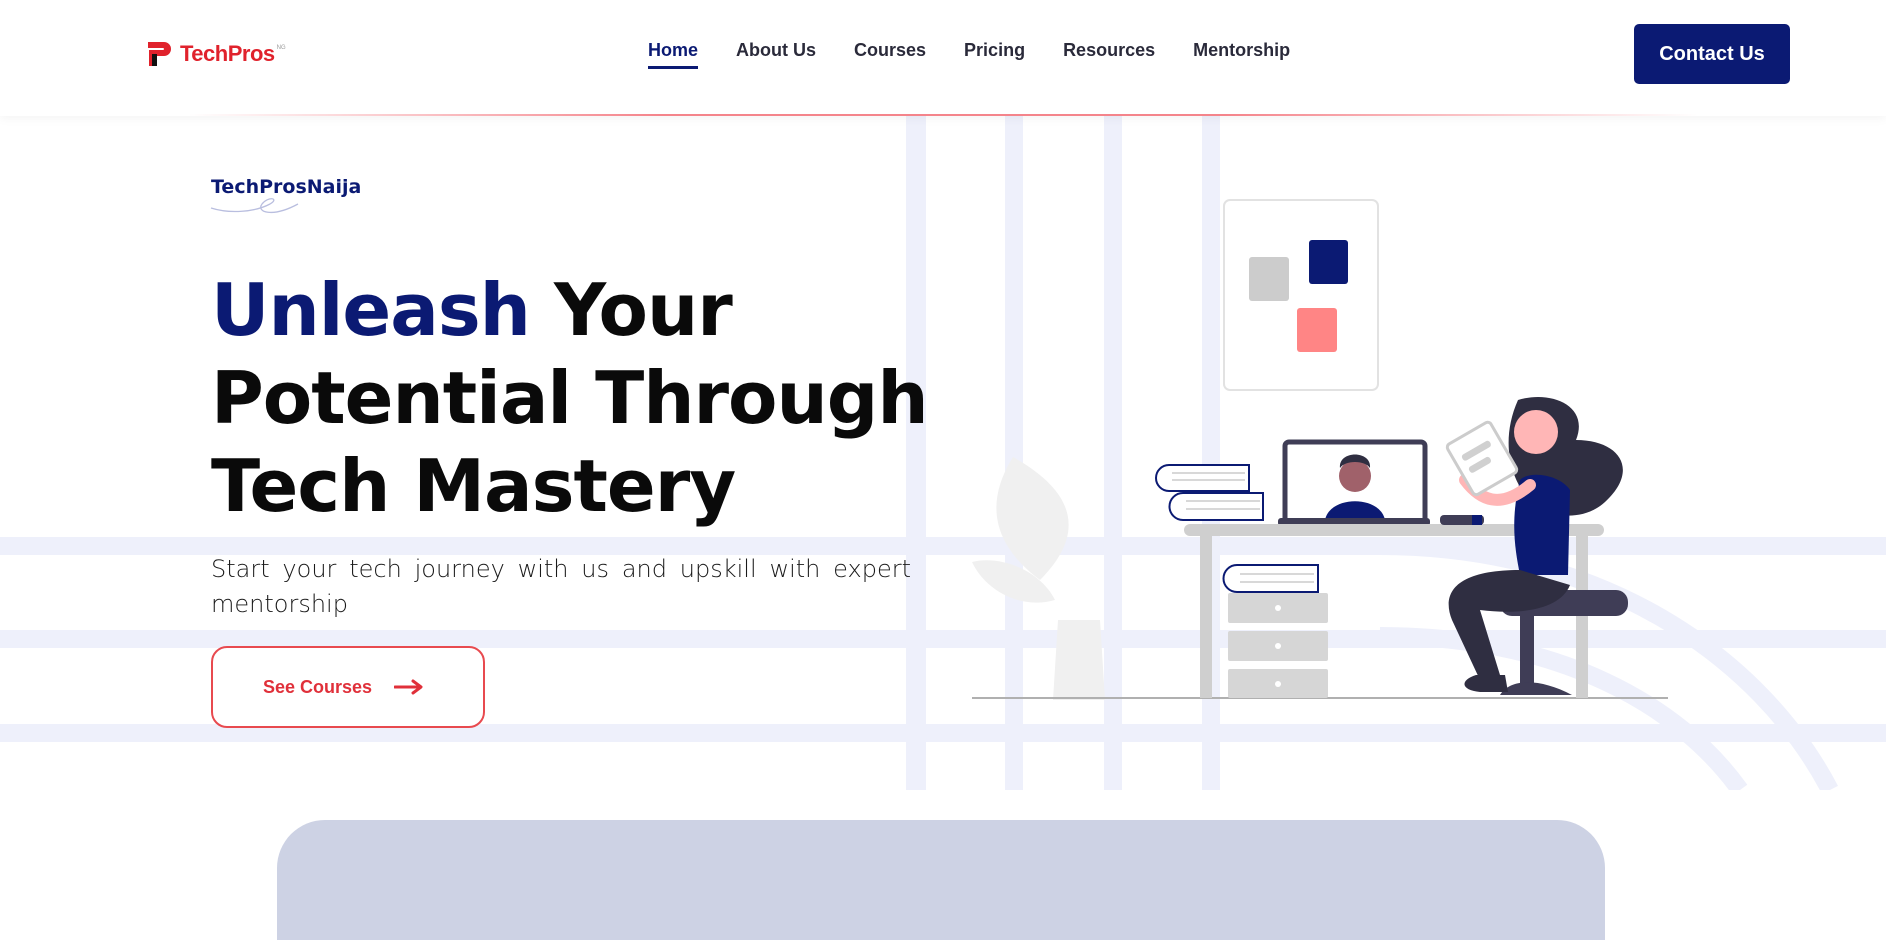 The height and width of the screenshot is (940, 1886). I want to click on nav-resources: Resources, so click(1109, 52).